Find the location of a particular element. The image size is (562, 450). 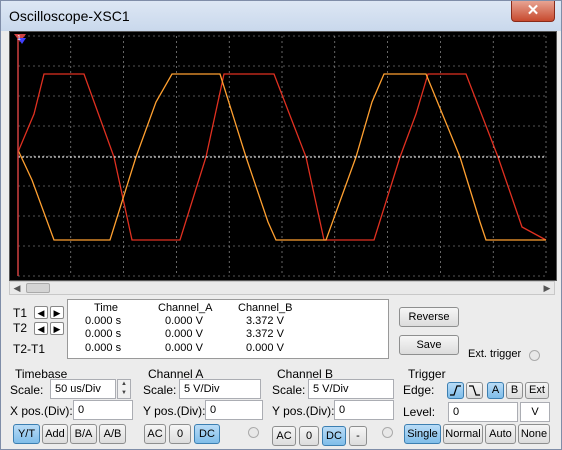

time-scrollbar: ◀ ▶ is located at coordinates (282, 288).